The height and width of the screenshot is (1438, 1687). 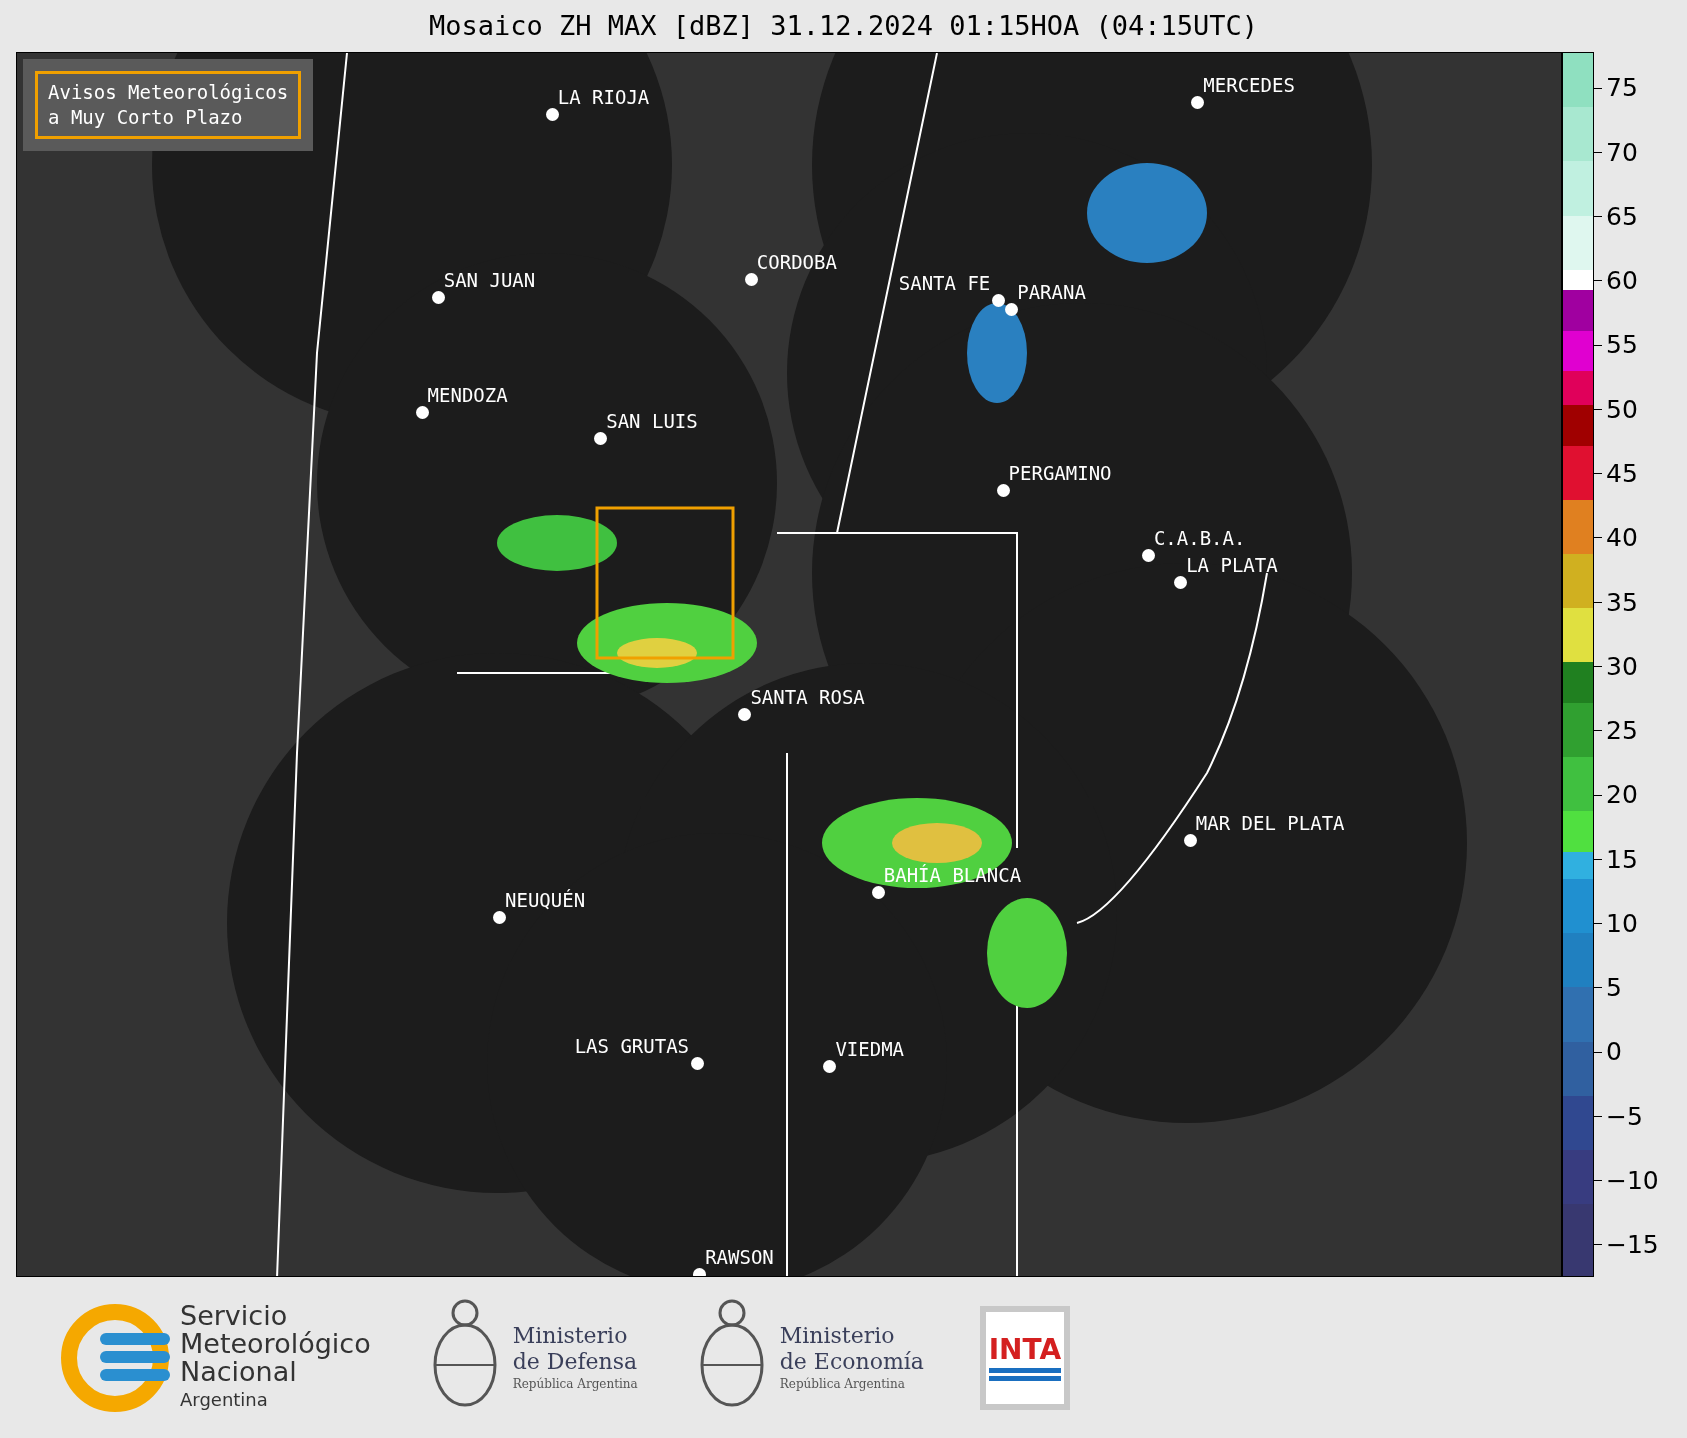 I want to click on notice-text: a Muy Corto Plazo, so click(x=146, y=117).